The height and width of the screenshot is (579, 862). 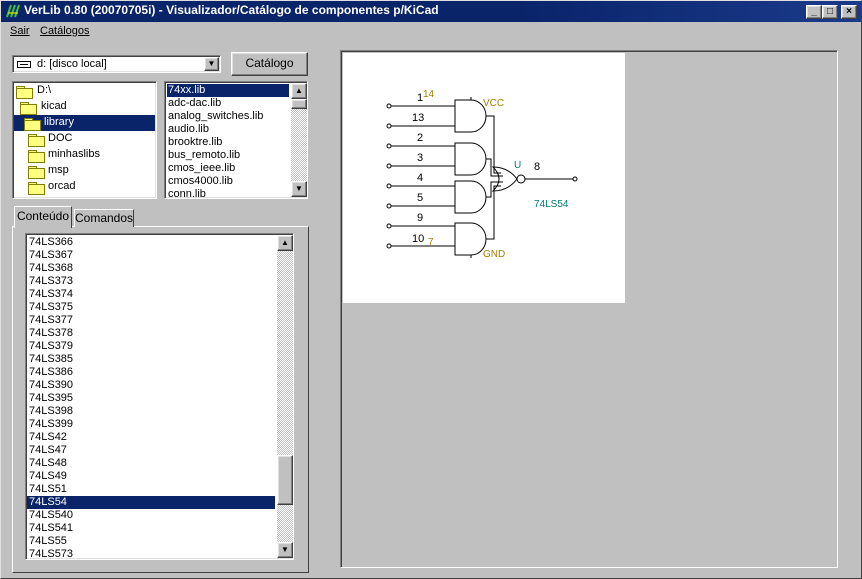 What do you see at coordinates (494, 254) in the screenshot?
I see `gnd-label: GND` at bounding box center [494, 254].